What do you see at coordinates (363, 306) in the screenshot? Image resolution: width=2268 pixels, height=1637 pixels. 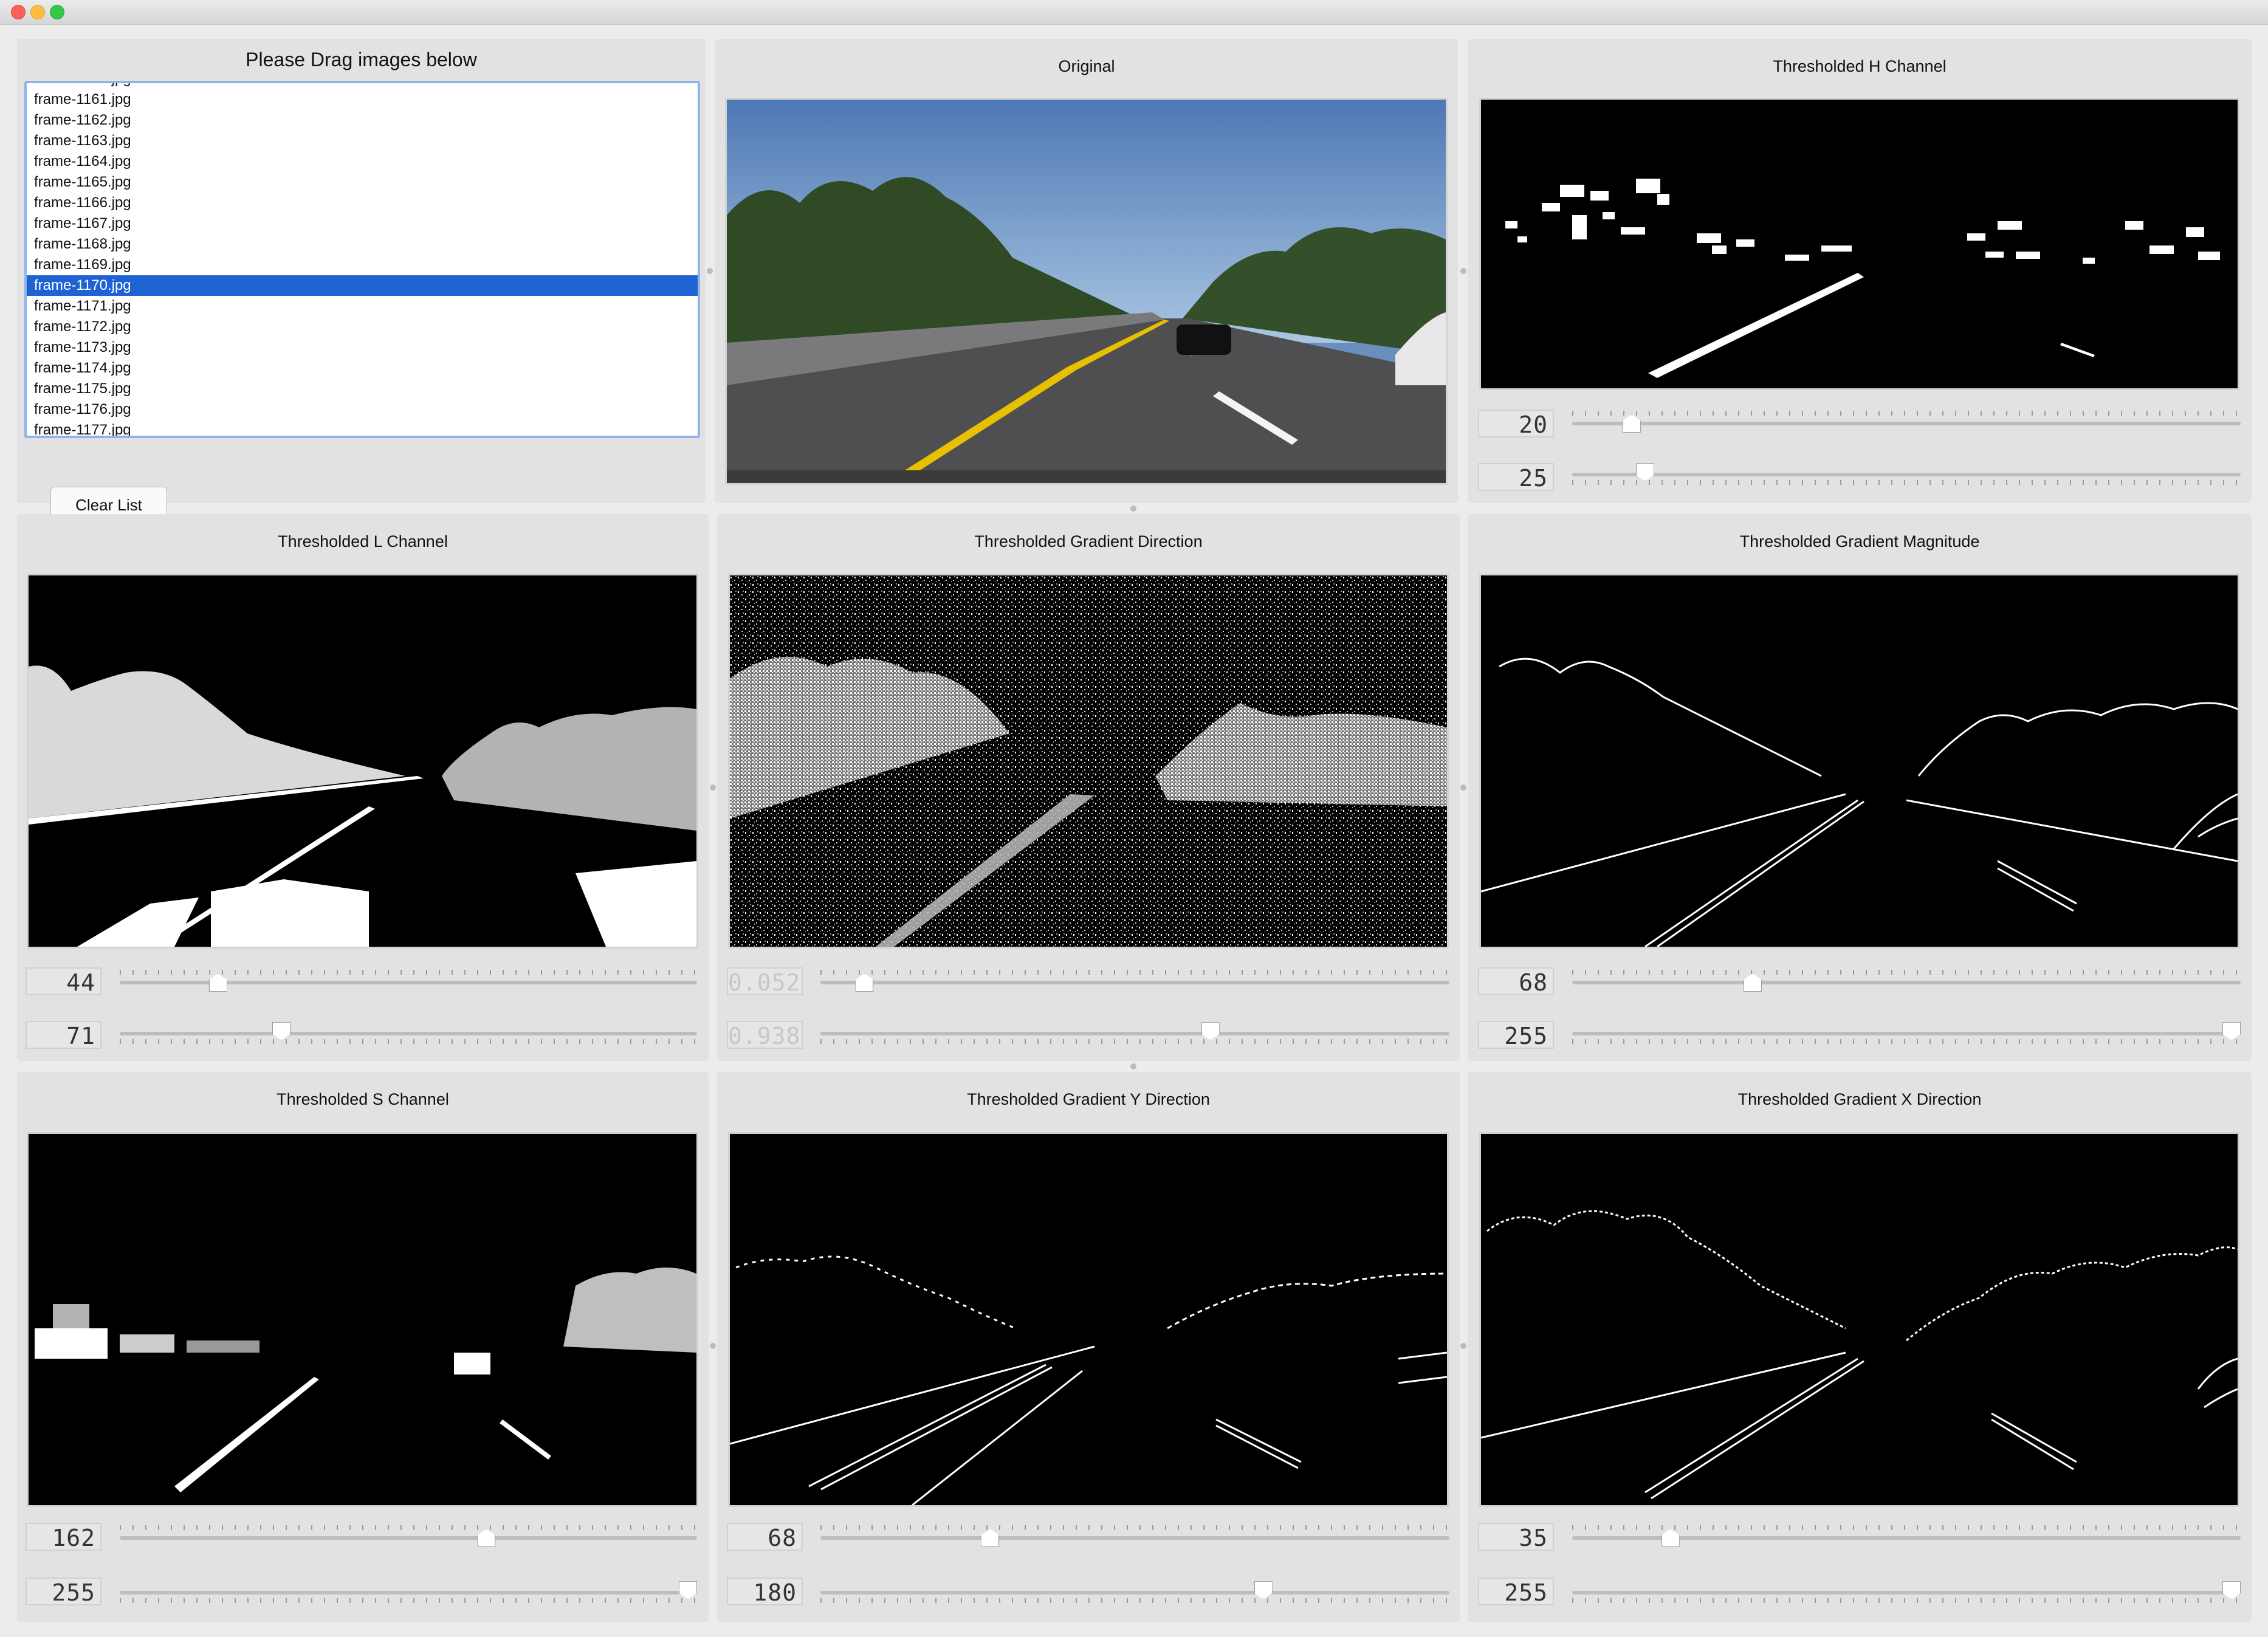 I see `file-list-item: frame-1171.jpg` at bounding box center [363, 306].